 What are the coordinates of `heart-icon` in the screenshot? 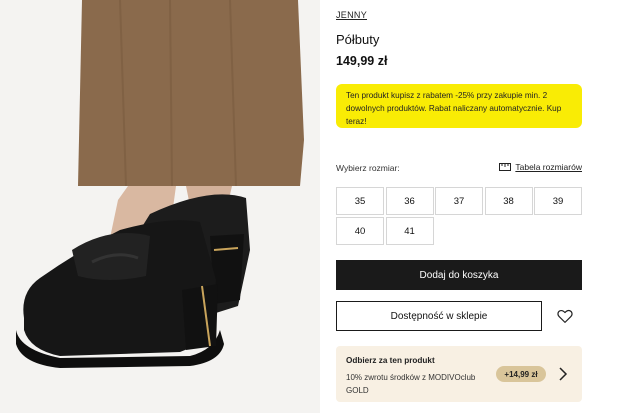 It's located at (565, 316).